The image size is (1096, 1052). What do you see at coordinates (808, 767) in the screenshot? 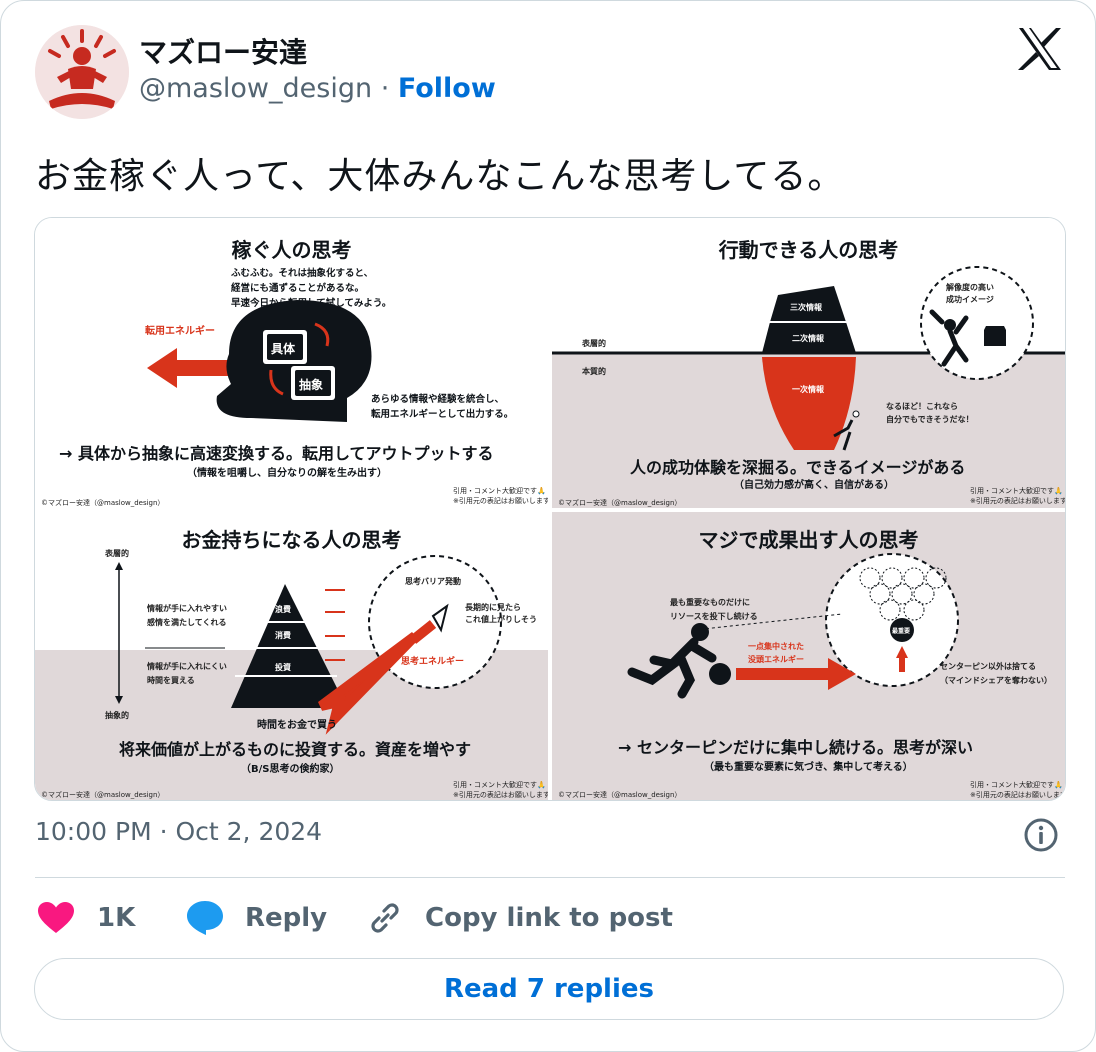
I see `panel-sub-text: （最も重要な要素に気づき、集中して考える）` at bounding box center [808, 767].